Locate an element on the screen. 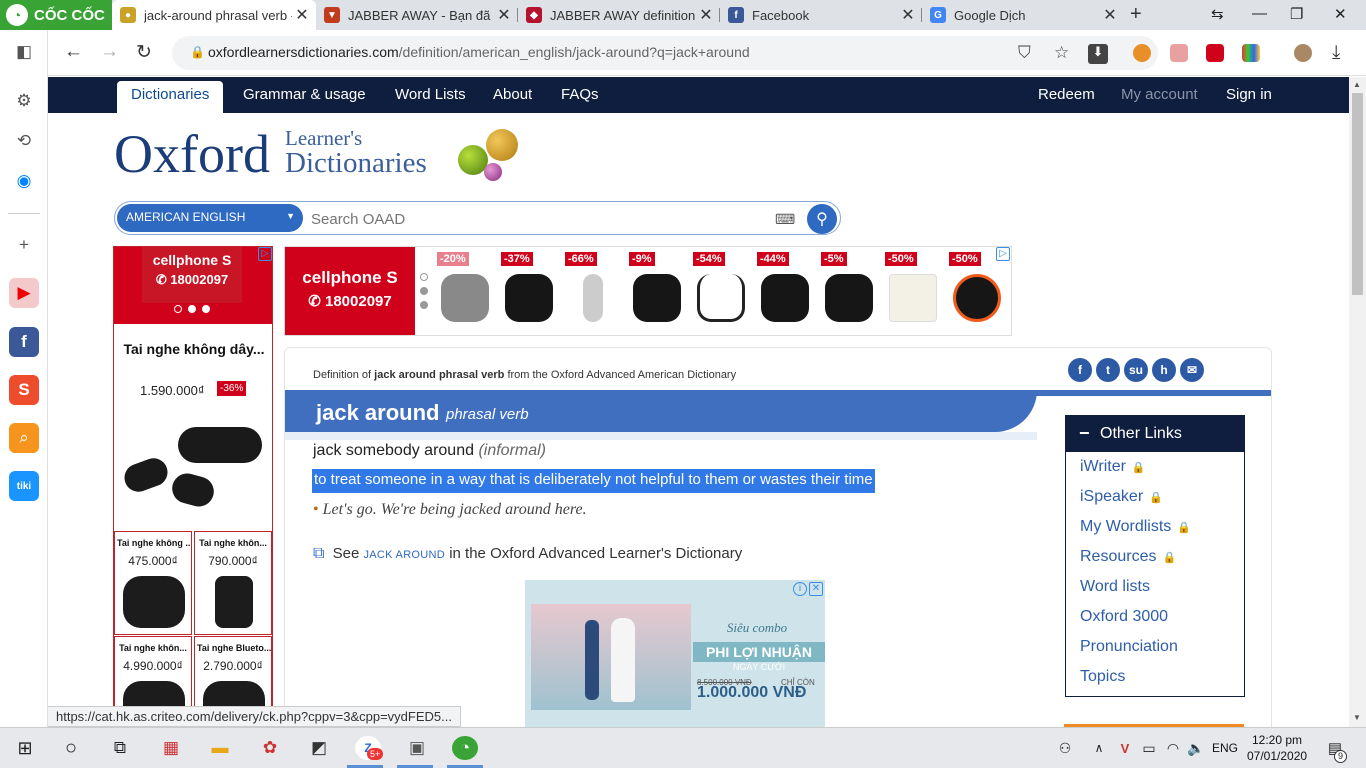 The height and width of the screenshot is (768, 1366). other-links-header: − Other Links is located at coordinates (1155, 434).